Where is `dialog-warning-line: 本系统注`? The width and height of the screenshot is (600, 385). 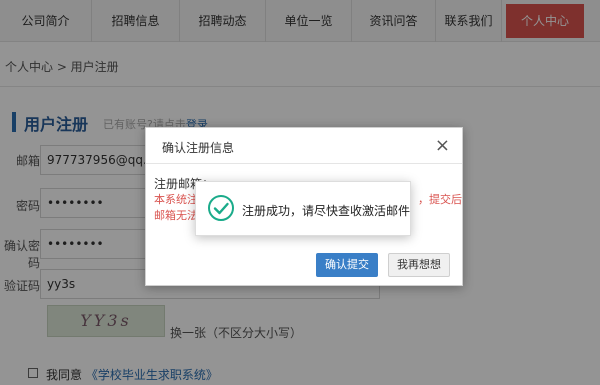 dialog-warning-line: 本系统注 is located at coordinates (176, 199).